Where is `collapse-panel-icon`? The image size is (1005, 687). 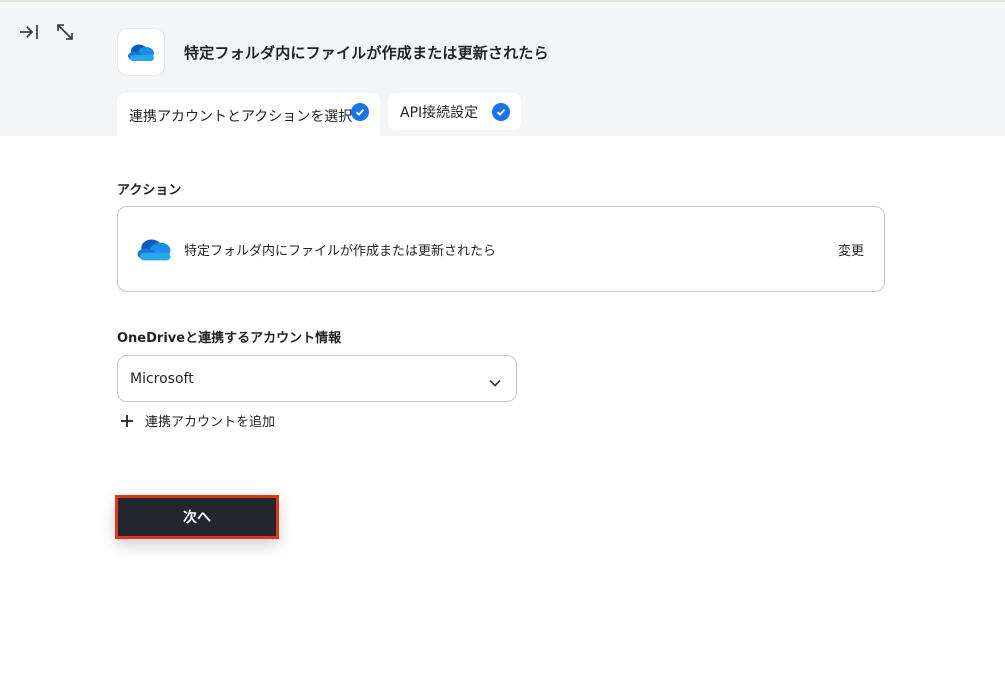
collapse-panel-icon is located at coordinates (29, 32).